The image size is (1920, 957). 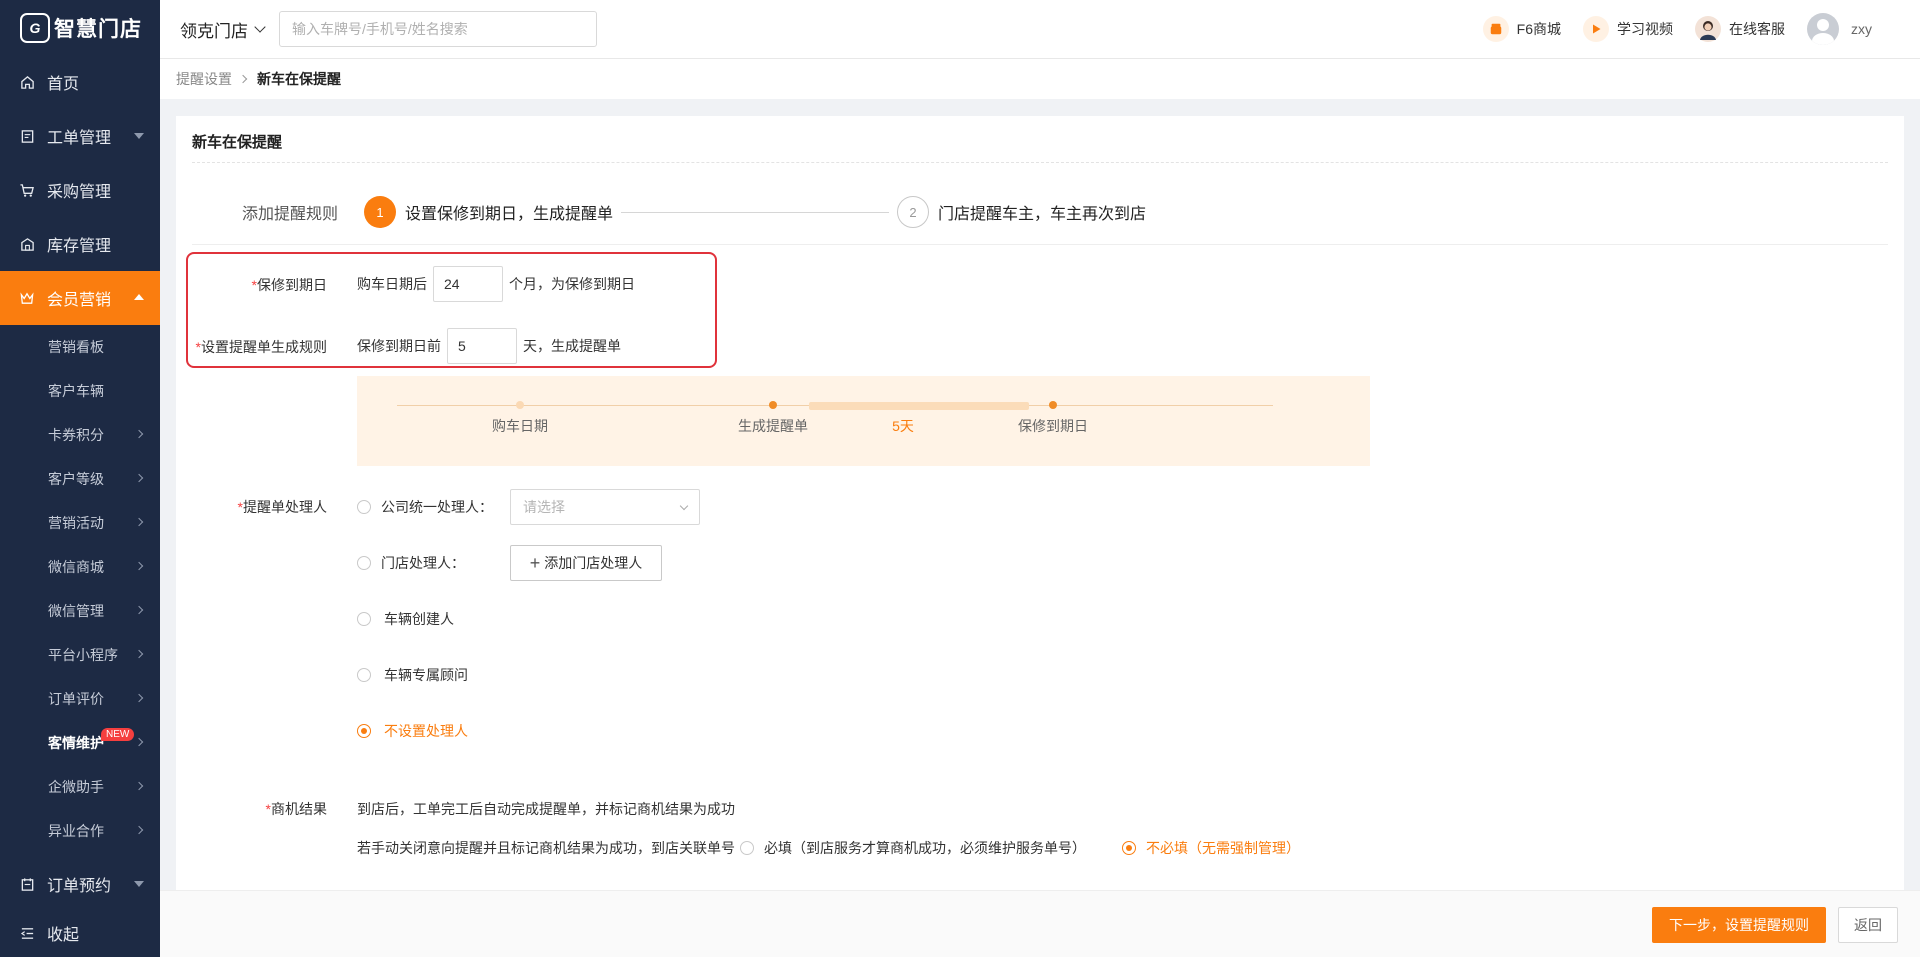 What do you see at coordinates (118, 734) in the screenshot?
I see `new-badge: NEW` at bounding box center [118, 734].